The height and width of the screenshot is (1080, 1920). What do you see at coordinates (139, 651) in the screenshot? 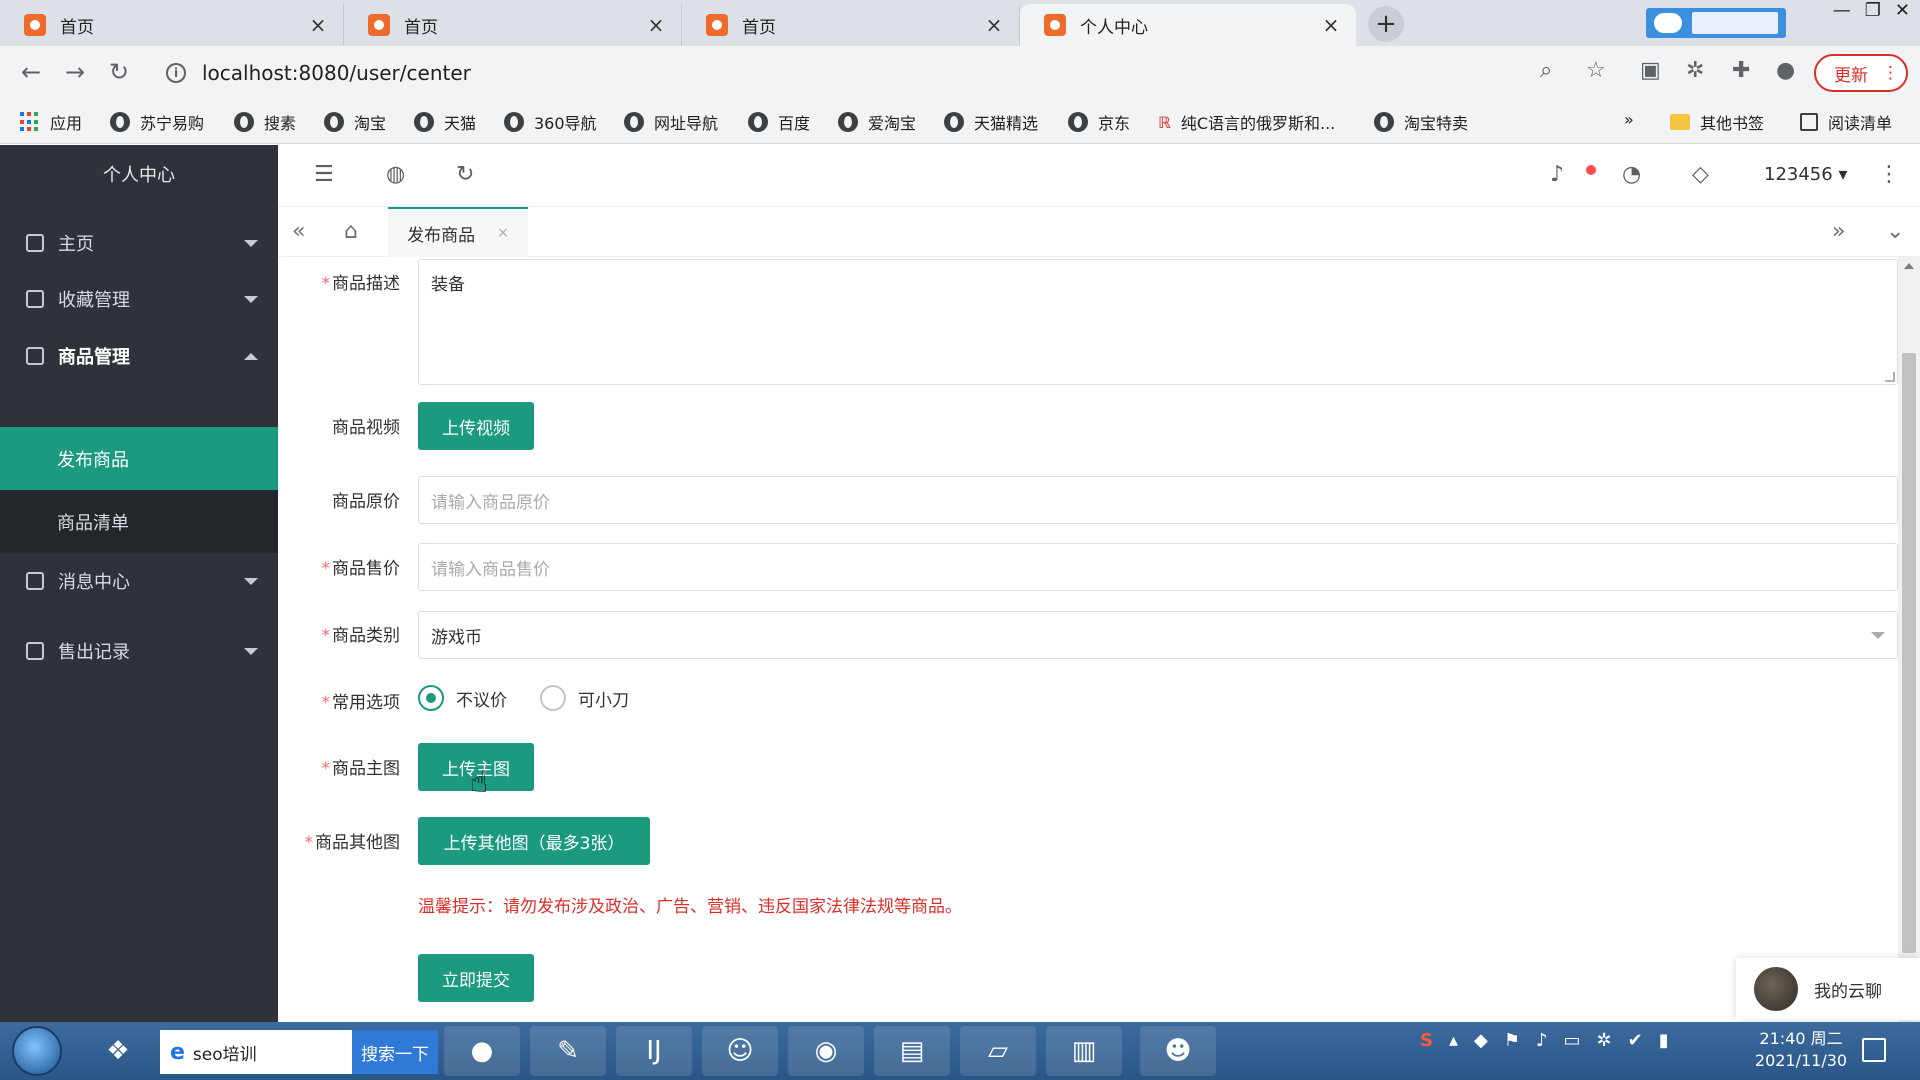
I see `sidebar-item-sales-records: 售出记录` at bounding box center [139, 651].